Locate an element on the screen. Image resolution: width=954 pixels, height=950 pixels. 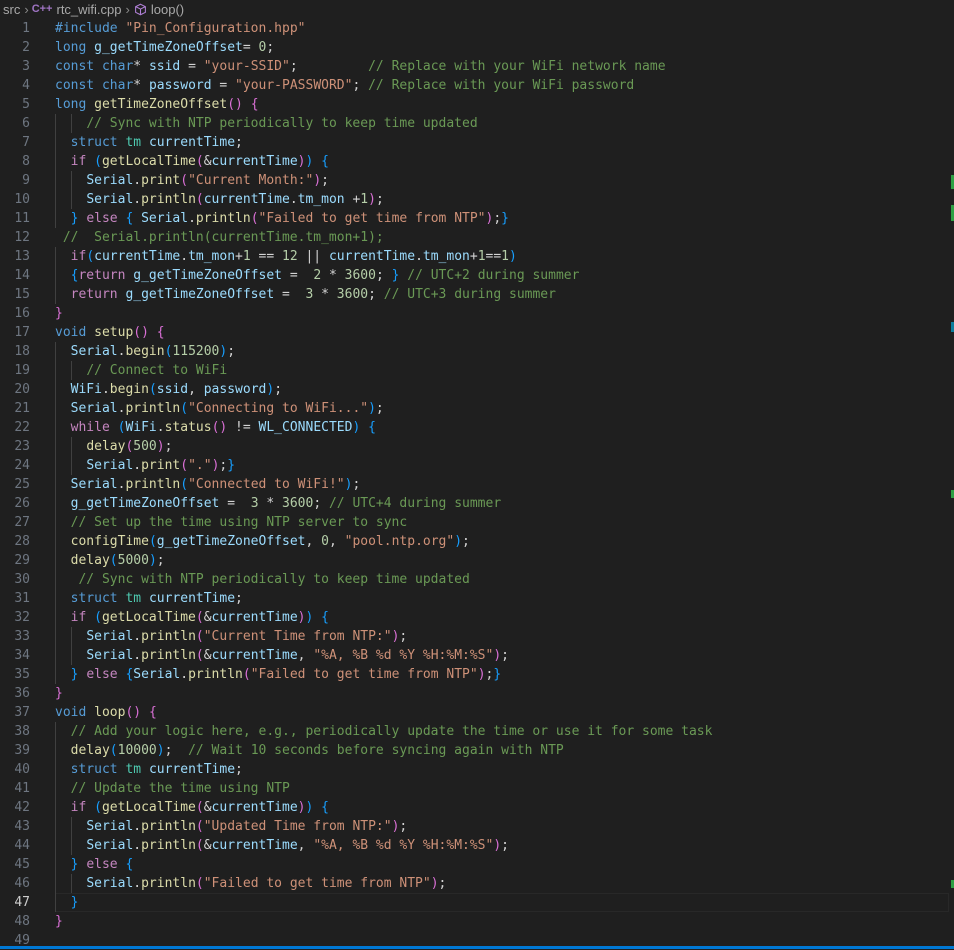
code-token: "pool.ntp.org" is located at coordinates (399, 541).